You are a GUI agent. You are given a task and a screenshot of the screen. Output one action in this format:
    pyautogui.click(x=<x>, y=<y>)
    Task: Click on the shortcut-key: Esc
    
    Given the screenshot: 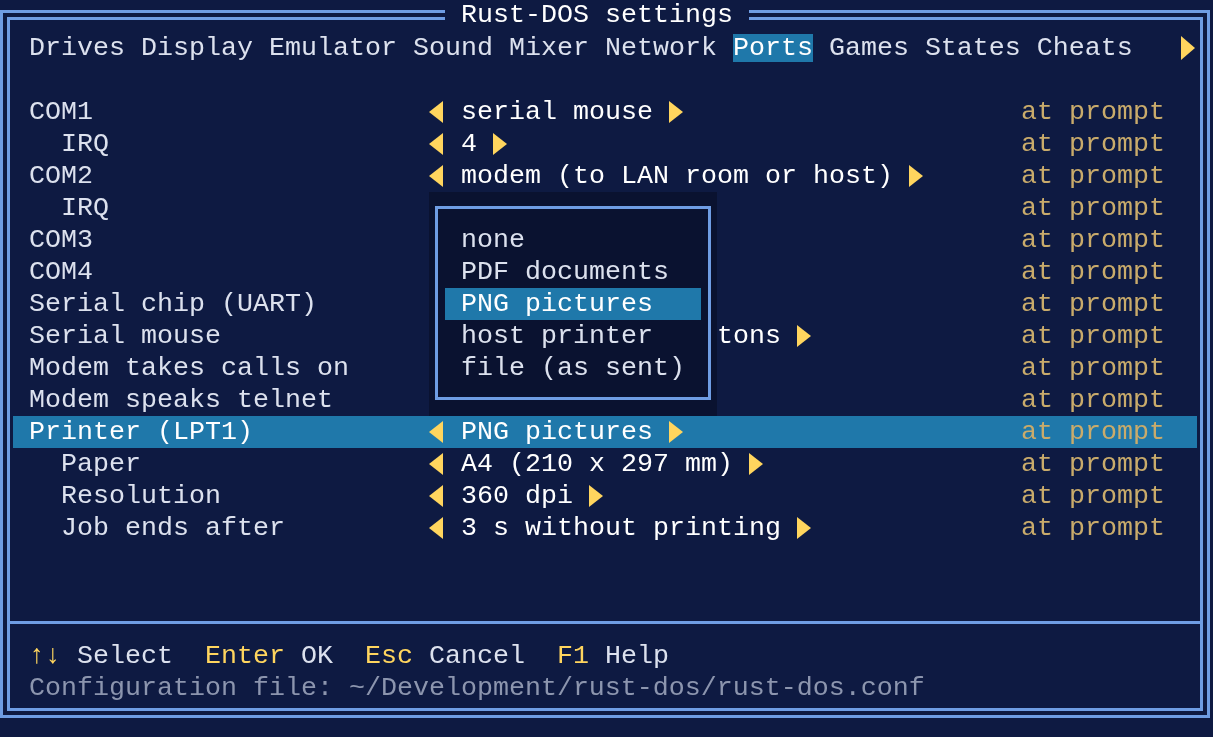 What is the action you would take?
    pyautogui.click(x=388, y=656)
    